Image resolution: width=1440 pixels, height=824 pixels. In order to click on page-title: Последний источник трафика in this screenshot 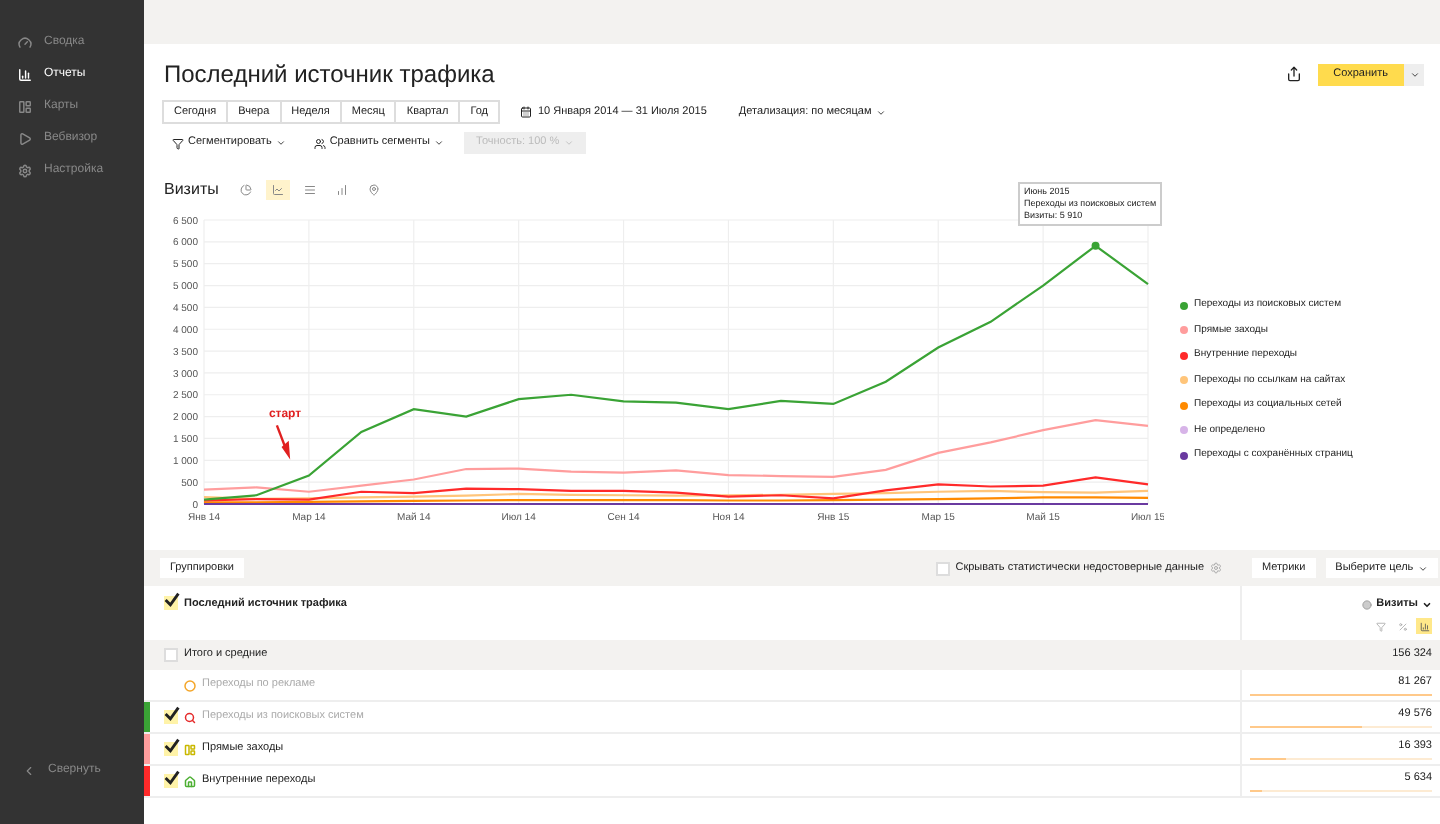, I will do `click(329, 75)`.